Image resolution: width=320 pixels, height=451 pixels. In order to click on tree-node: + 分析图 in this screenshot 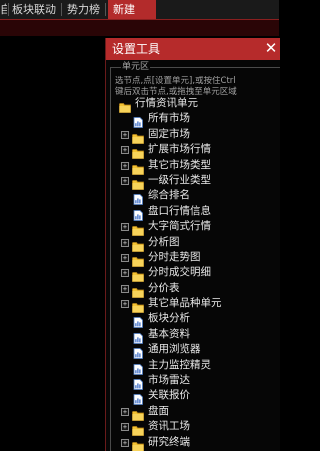, I will do `click(193, 243)`.